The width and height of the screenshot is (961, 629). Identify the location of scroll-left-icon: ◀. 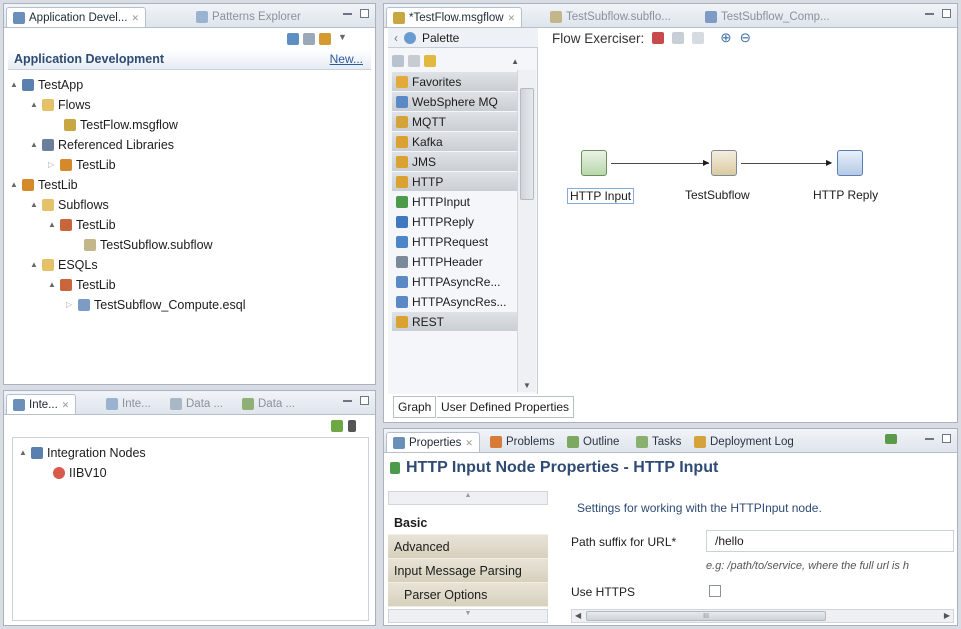
(578, 615).